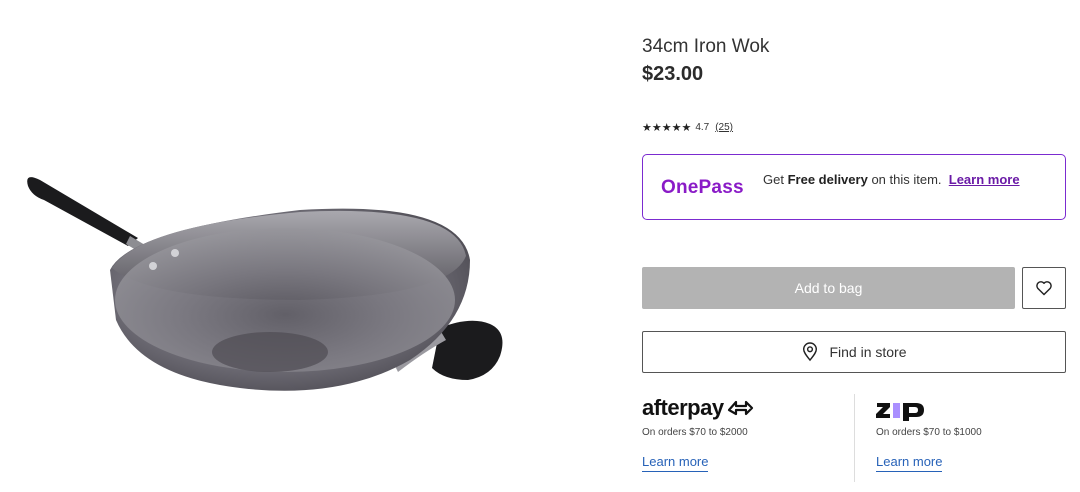  I want to click on onepass-text-before: Get, so click(773, 179).